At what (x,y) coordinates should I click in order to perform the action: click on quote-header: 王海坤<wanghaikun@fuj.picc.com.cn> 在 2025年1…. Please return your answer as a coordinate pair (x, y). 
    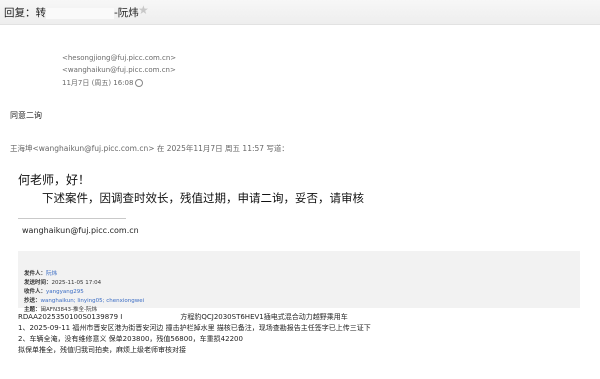
    Looking at the image, I should click on (149, 148).